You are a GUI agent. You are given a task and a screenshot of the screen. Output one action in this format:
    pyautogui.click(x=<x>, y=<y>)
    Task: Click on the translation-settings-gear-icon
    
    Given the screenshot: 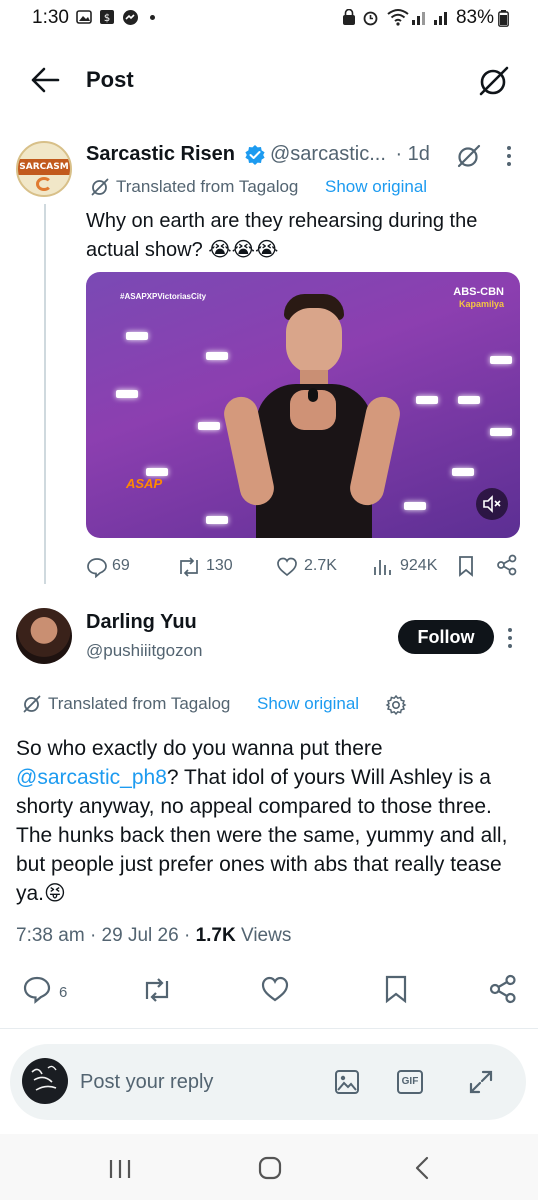 What is the action you would take?
    pyautogui.click(x=396, y=705)
    